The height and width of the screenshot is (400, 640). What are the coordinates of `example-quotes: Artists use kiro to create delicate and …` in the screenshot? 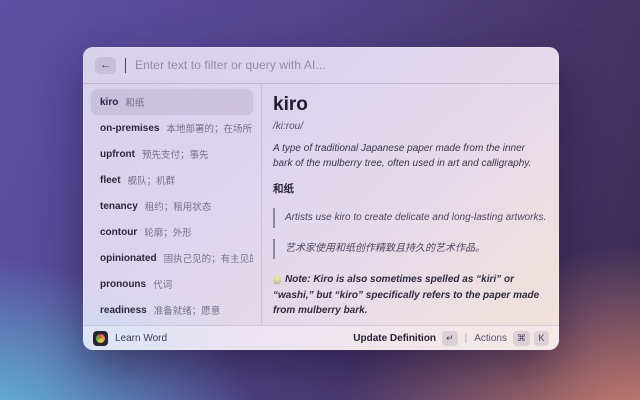 It's located at (410, 233).